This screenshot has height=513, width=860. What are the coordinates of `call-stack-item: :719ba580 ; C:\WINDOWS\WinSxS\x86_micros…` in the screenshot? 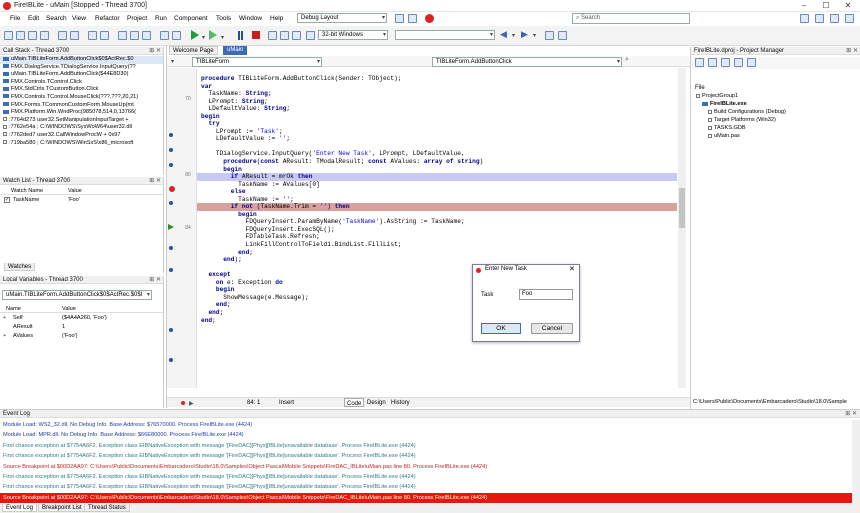 It's located at (81, 144).